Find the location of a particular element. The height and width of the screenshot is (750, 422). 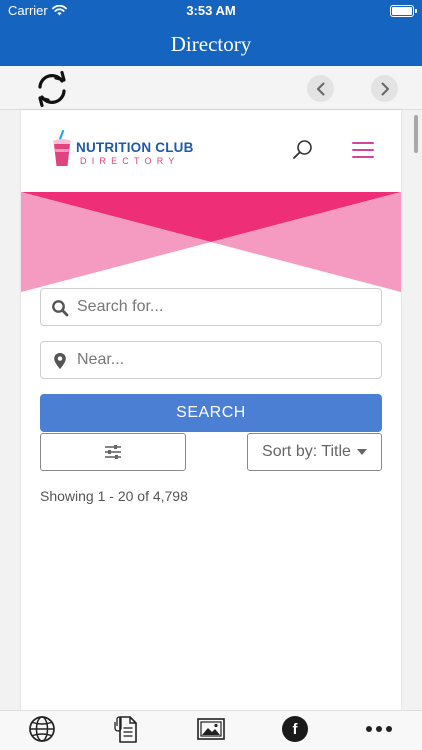

magnifier-icon is located at coordinates (60, 308).